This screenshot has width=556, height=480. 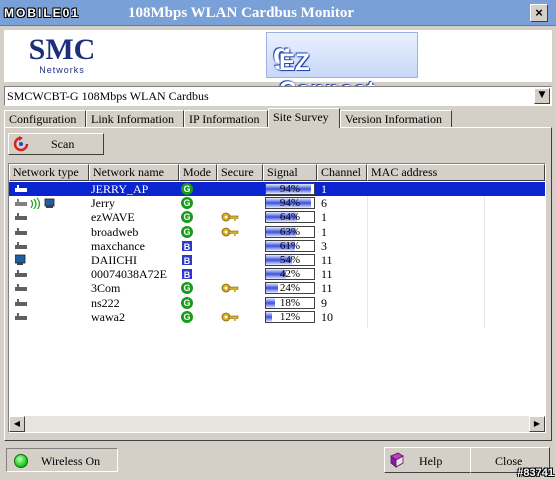 What do you see at coordinates (240, 172) in the screenshot?
I see `column-header-secure: Secure` at bounding box center [240, 172].